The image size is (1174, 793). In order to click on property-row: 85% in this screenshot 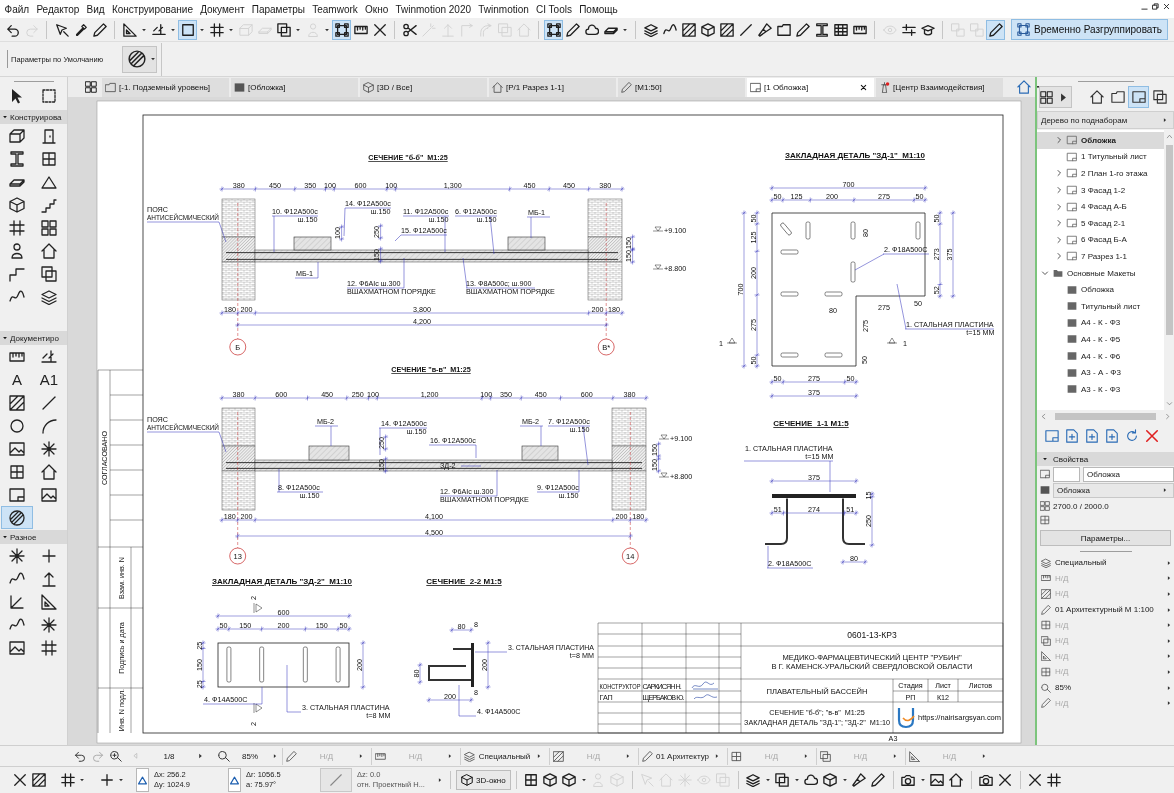, I will do `click(1105, 687)`.